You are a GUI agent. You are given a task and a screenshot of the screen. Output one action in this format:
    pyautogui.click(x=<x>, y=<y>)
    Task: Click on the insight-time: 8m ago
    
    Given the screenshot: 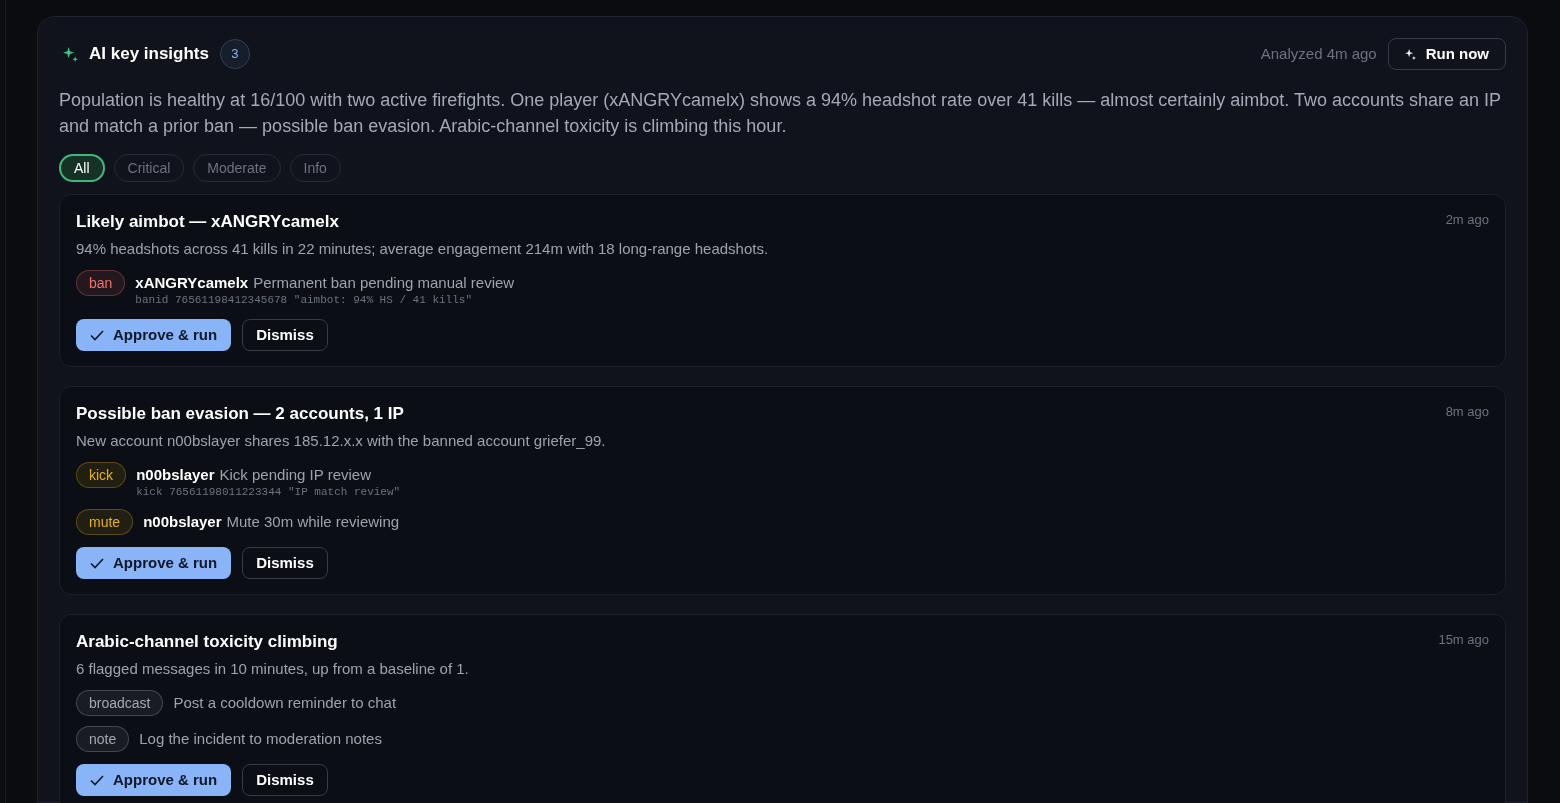 What is the action you would take?
    pyautogui.click(x=1467, y=412)
    